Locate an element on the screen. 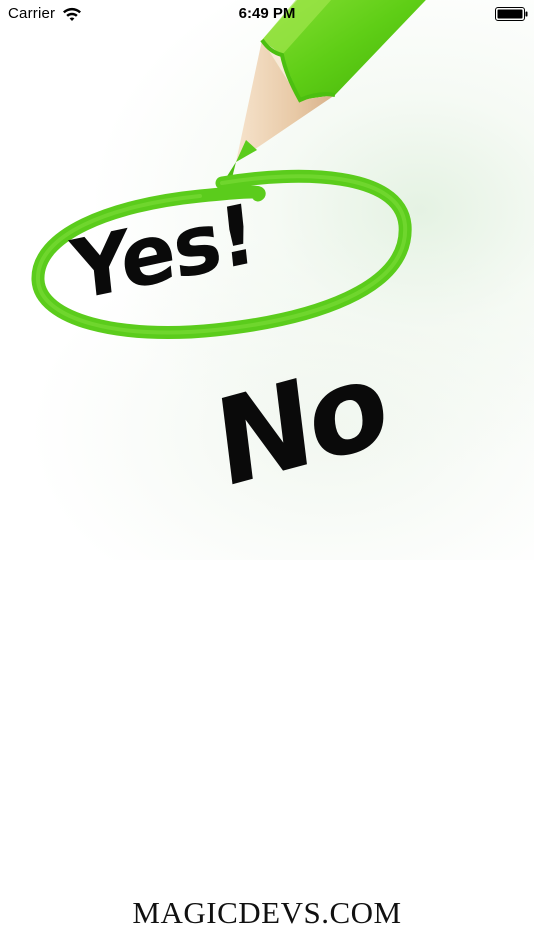  battery-icon is located at coordinates (511, 14).